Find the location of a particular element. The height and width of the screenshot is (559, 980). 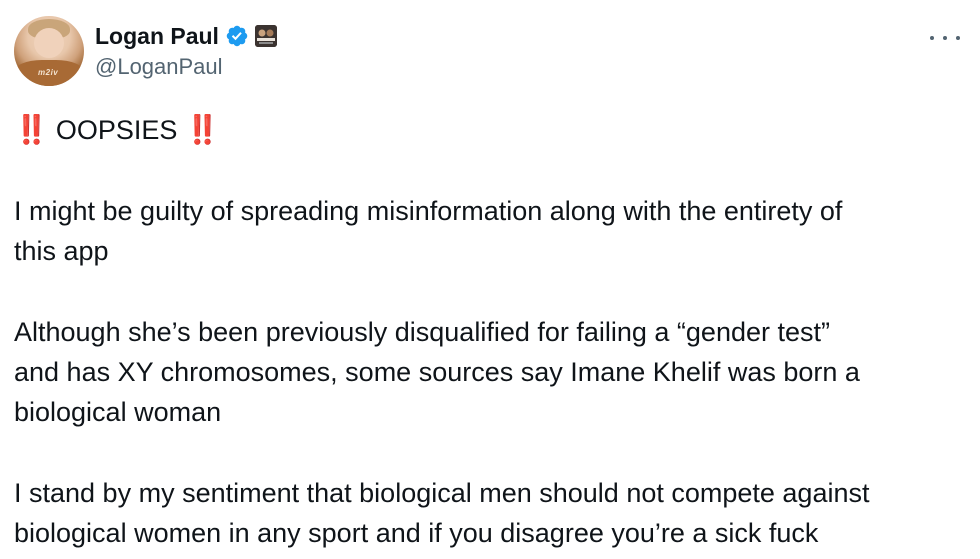

avatar-shirt-text: m2iv is located at coordinates (48, 72).